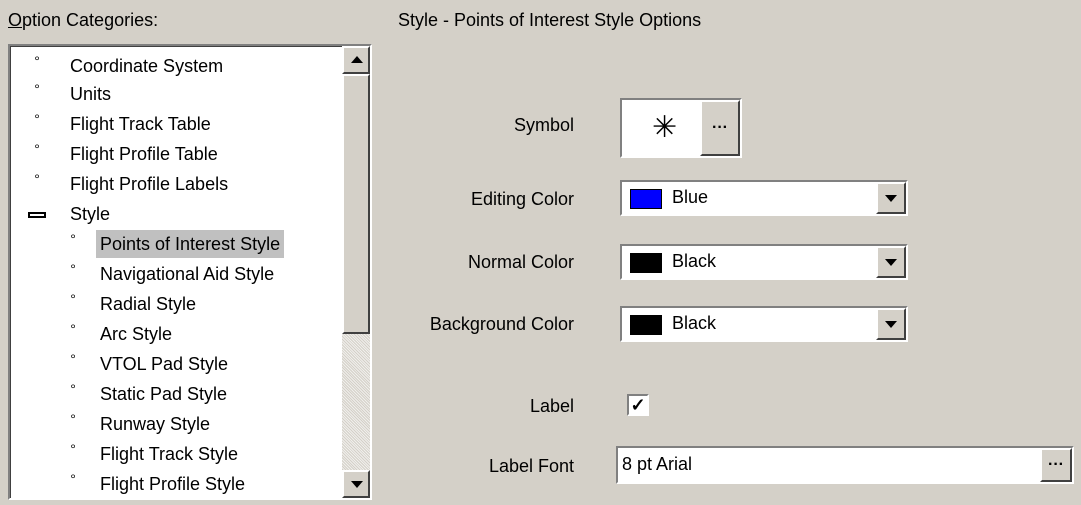 This screenshot has width=1081, height=505. Describe the element at coordinates (83, 20) in the screenshot. I see `option-categories-label: Option Categories:` at that location.